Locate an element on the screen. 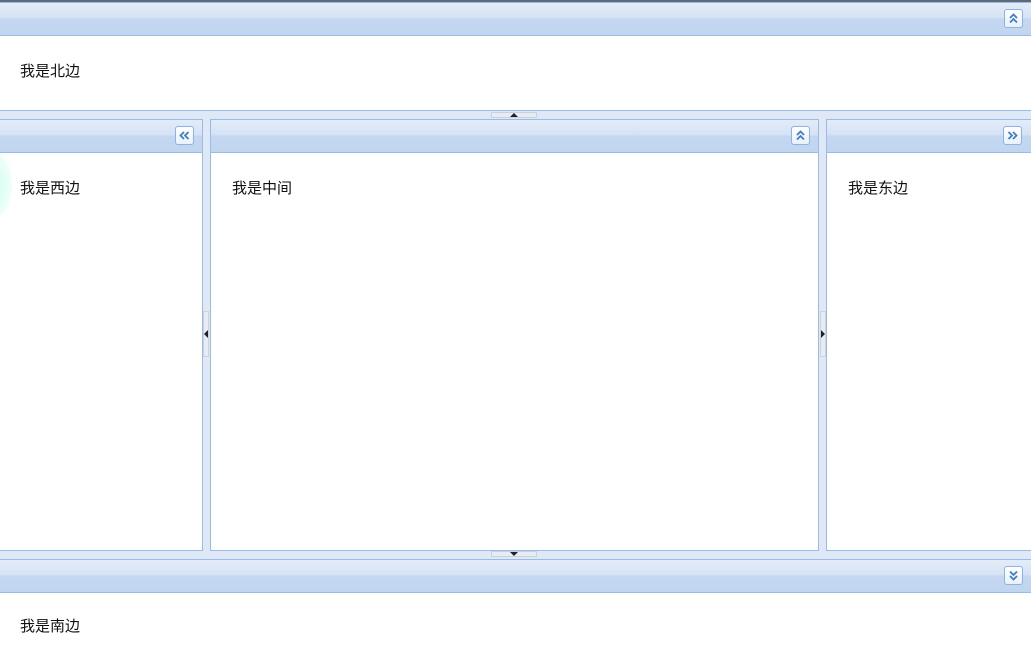  west-collapse-button is located at coordinates (184, 135).